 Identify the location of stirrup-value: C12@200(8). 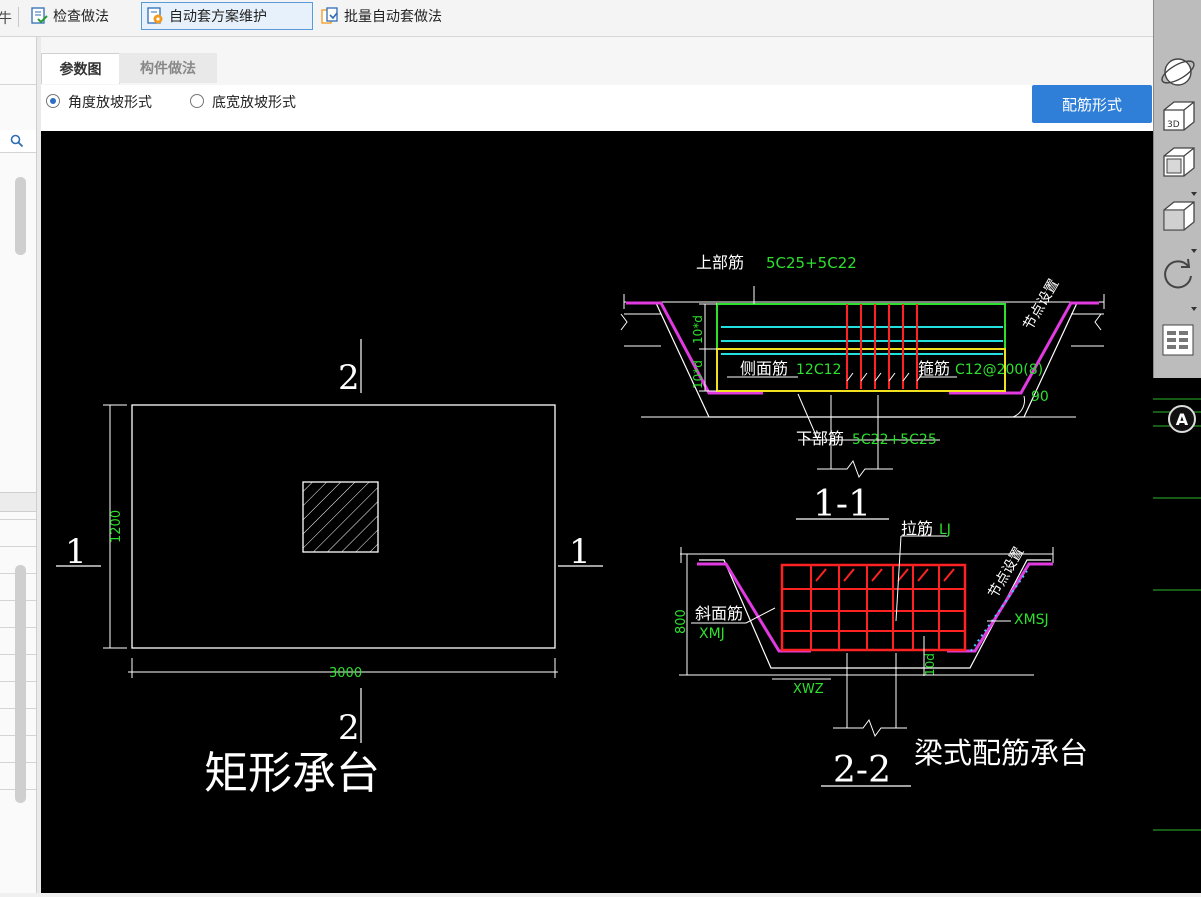
(999, 370).